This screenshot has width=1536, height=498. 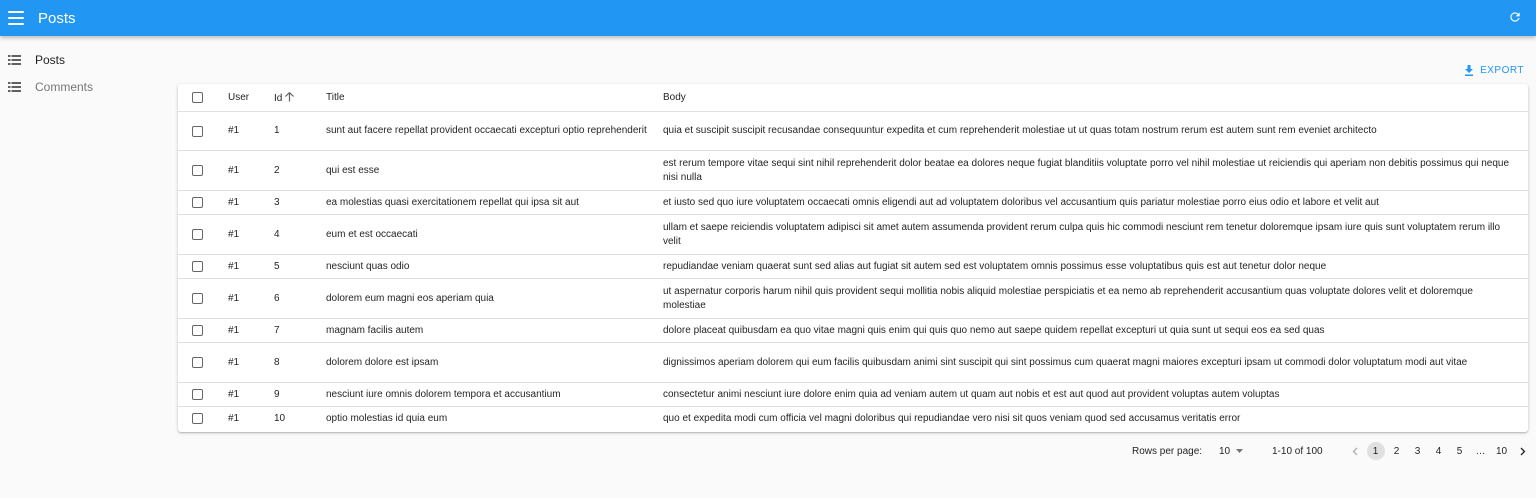 I want to click on export-button: EXPORT, so click(x=1494, y=70).